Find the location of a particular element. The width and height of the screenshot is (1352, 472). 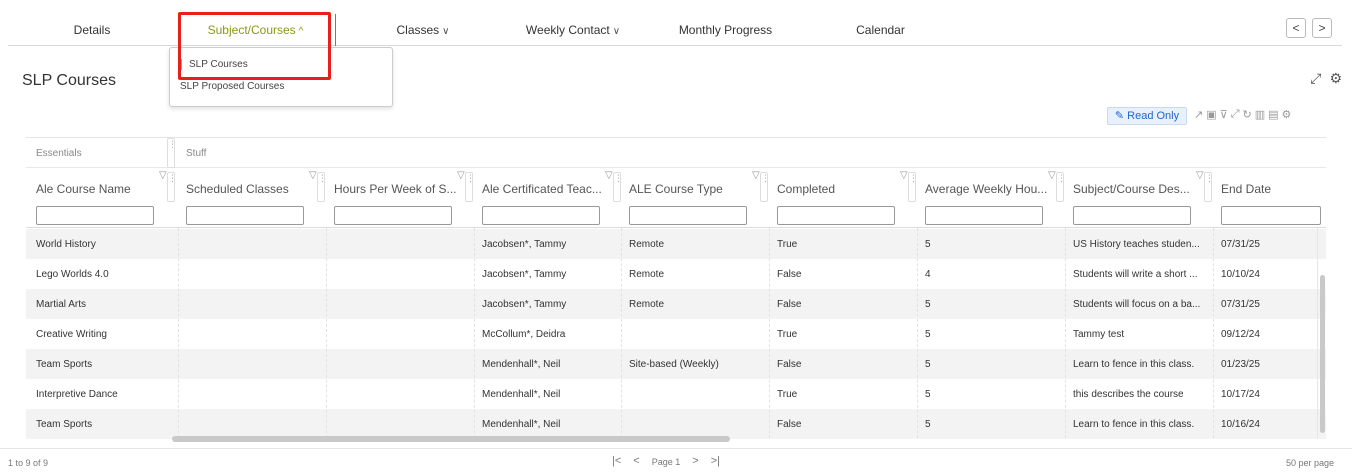

table-cell: True is located at coordinates (787, 244).